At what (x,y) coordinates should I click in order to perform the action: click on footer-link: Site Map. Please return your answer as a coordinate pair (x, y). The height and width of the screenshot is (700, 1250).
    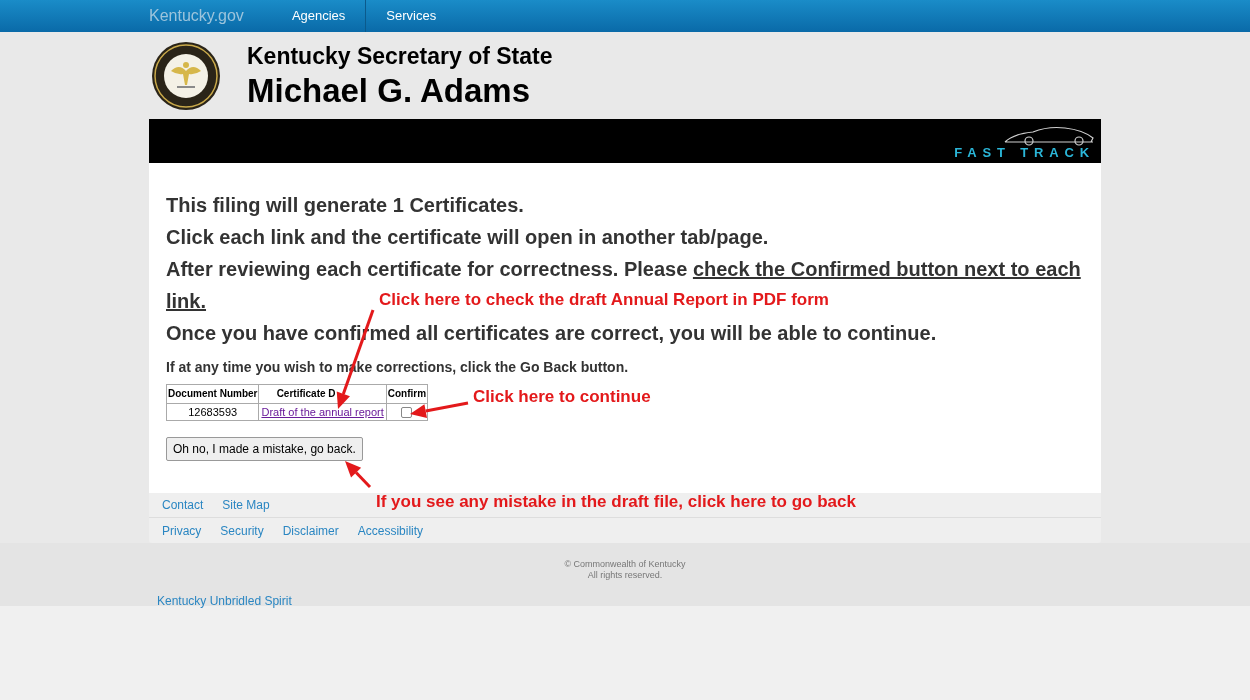
    Looking at the image, I should click on (246, 505).